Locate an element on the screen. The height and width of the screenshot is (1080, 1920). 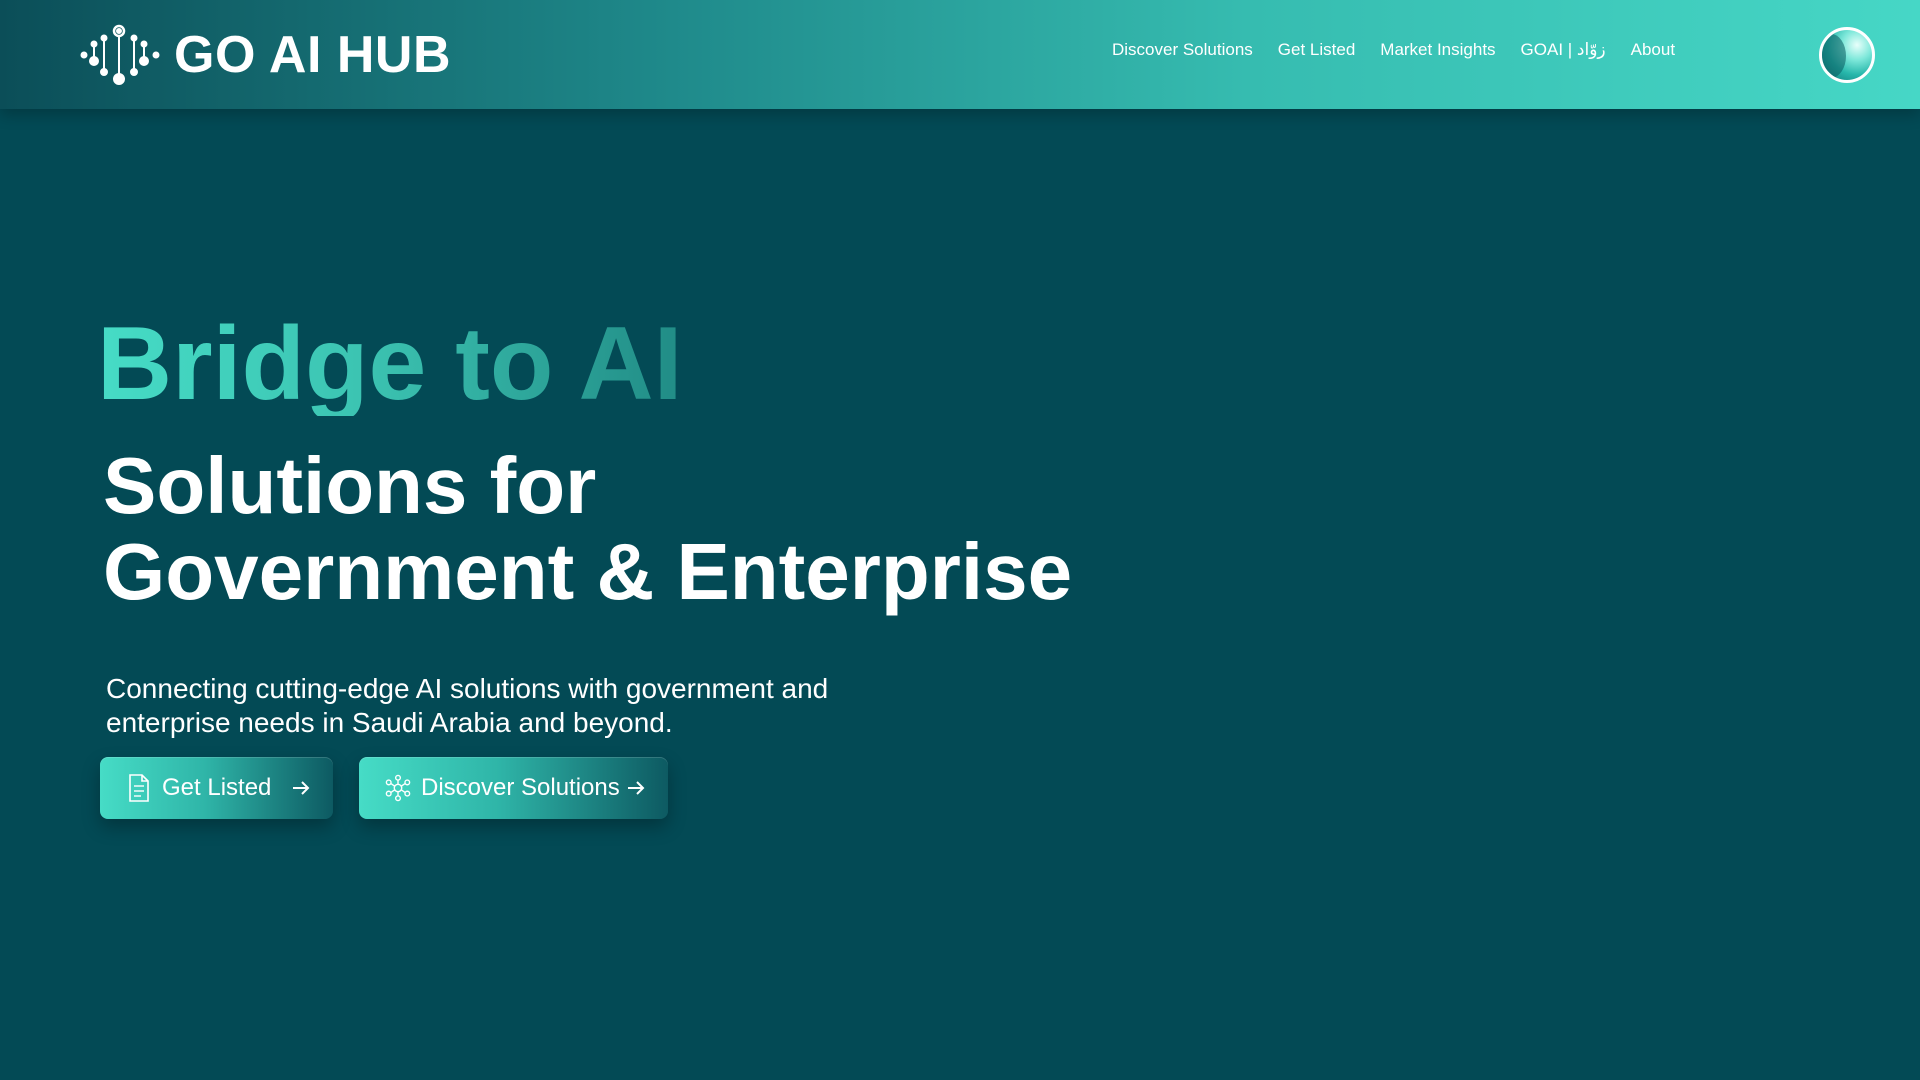
get-listed-label: Get Listed is located at coordinates (217, 787).